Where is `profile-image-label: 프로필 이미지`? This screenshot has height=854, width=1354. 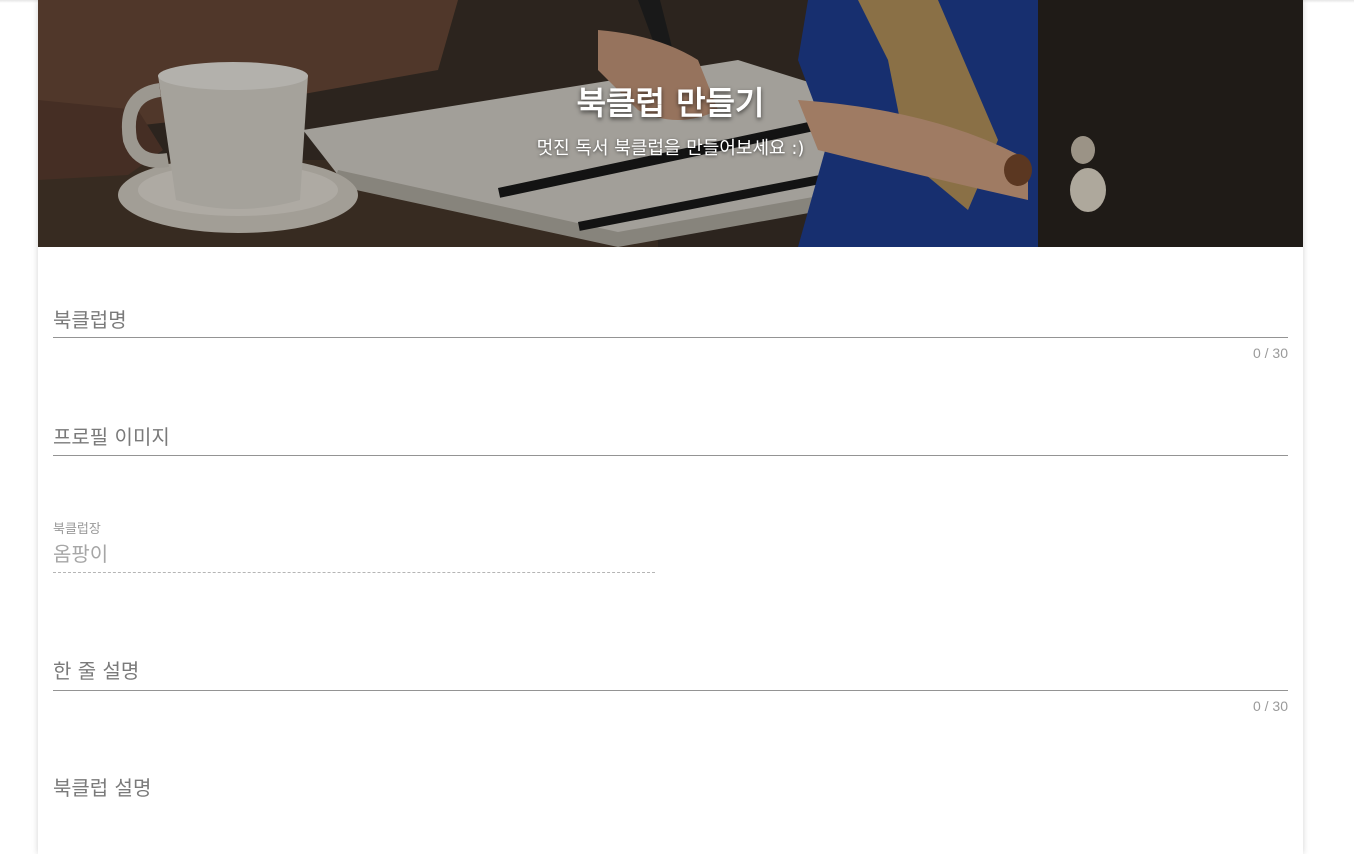 profile-image-label: 프로필 이미지 is located at coordinates (111, 437).